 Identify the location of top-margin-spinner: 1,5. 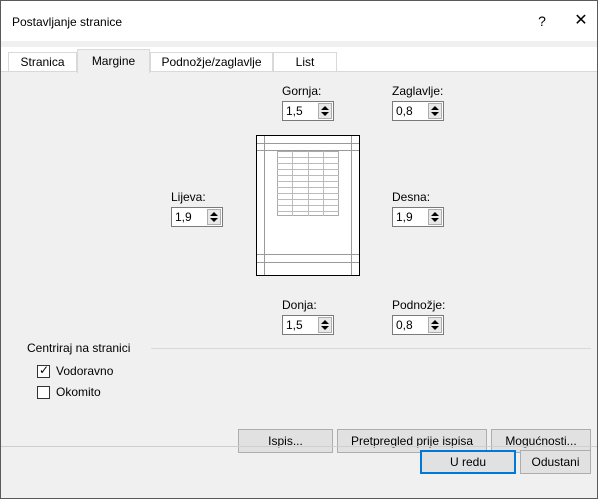
(308, 111).